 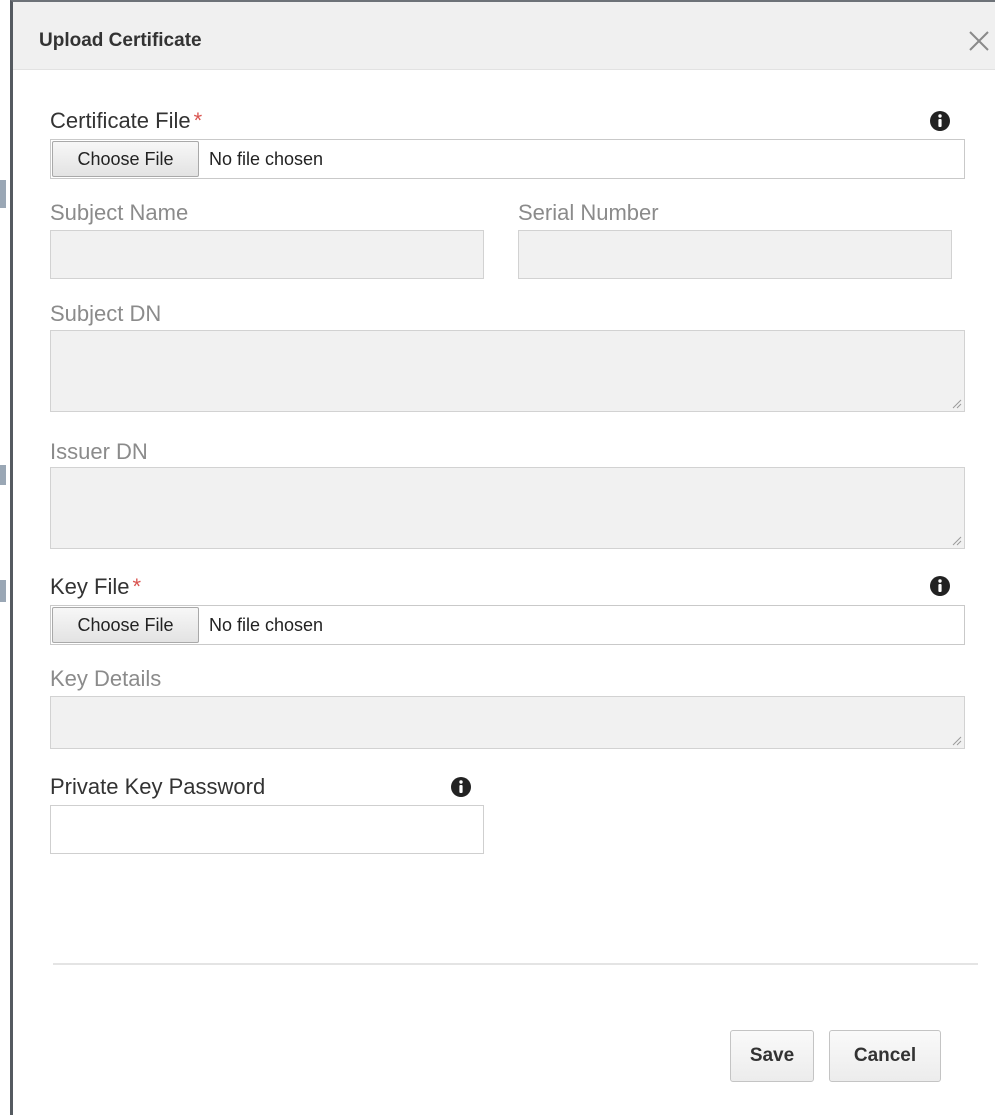 I want to click on subject-dn-label: Subject DN, so click(x=106, y=313).